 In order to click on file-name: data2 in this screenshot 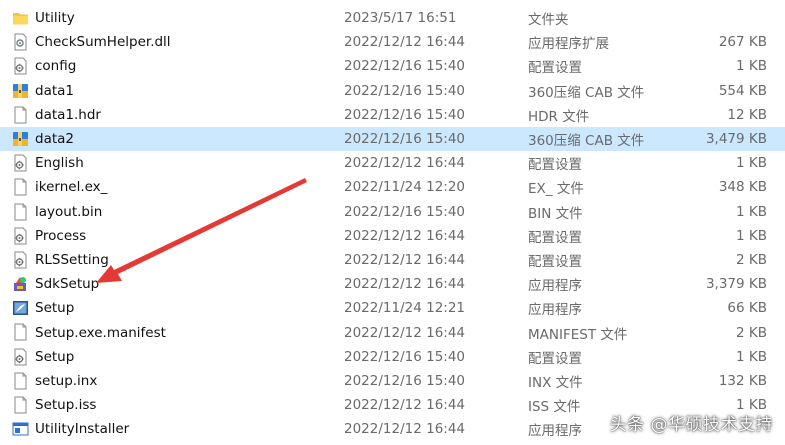, I will do `click(54, 139)`.